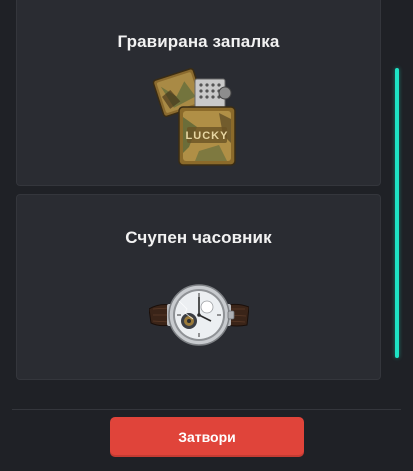 The height and width of the screenshot is (471, 413). What do you see at coordinates (207, 437) in the screenshot?
I see `close-button: Затвори` at bounding box center [207, 437].